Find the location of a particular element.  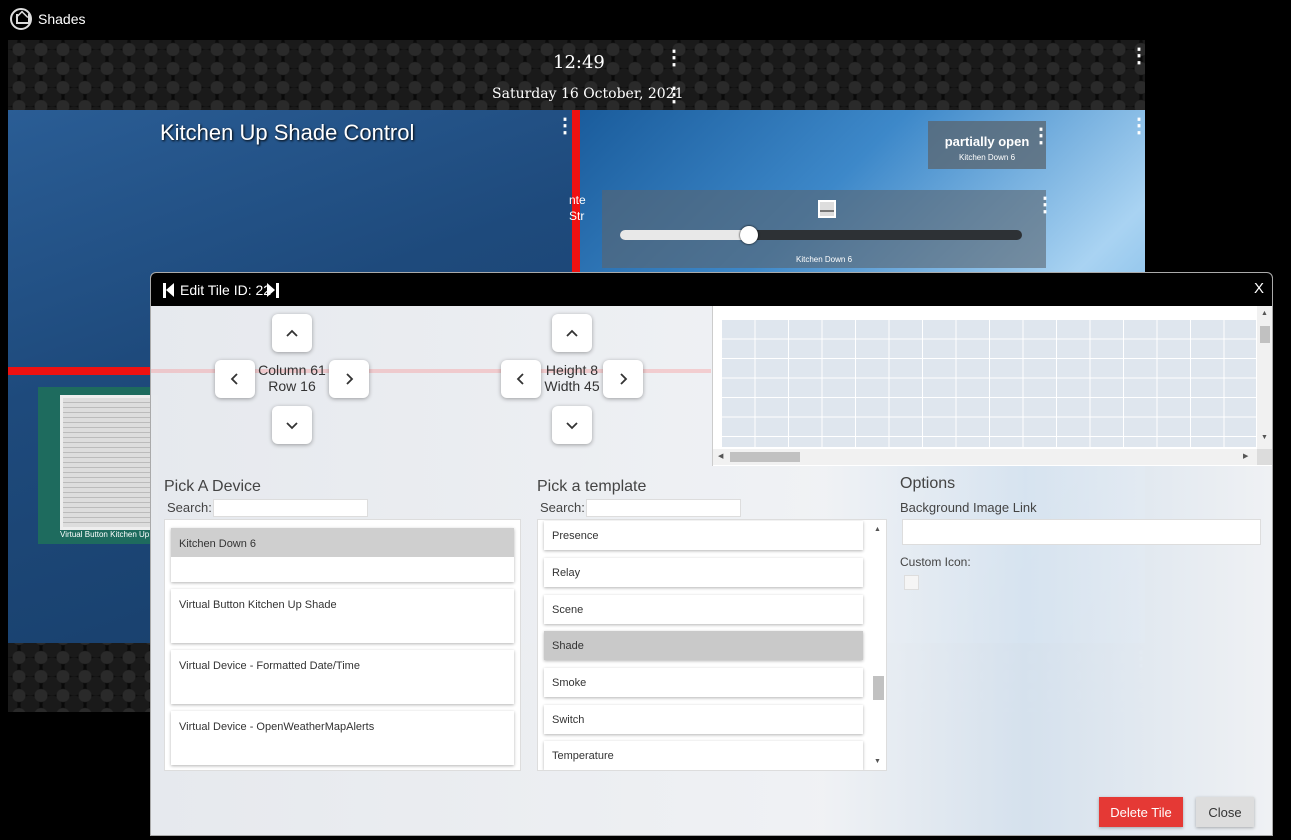

template-search-label: Search: is located at coordinates (562, 507).